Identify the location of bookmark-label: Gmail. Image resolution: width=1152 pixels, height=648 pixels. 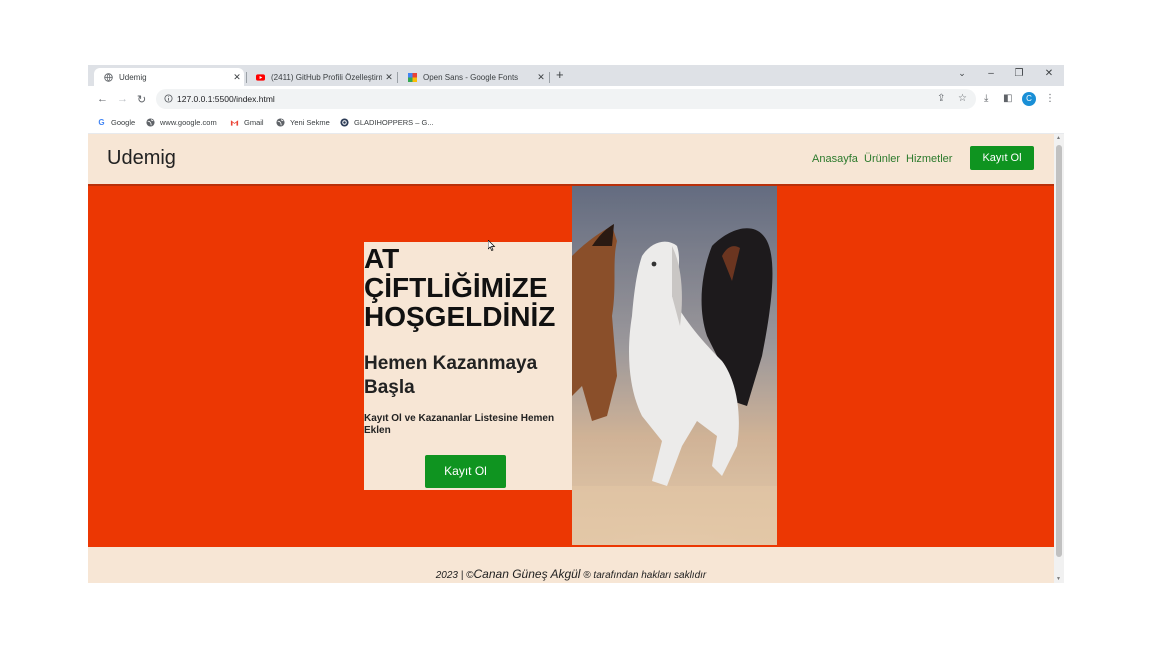
(254, 122).